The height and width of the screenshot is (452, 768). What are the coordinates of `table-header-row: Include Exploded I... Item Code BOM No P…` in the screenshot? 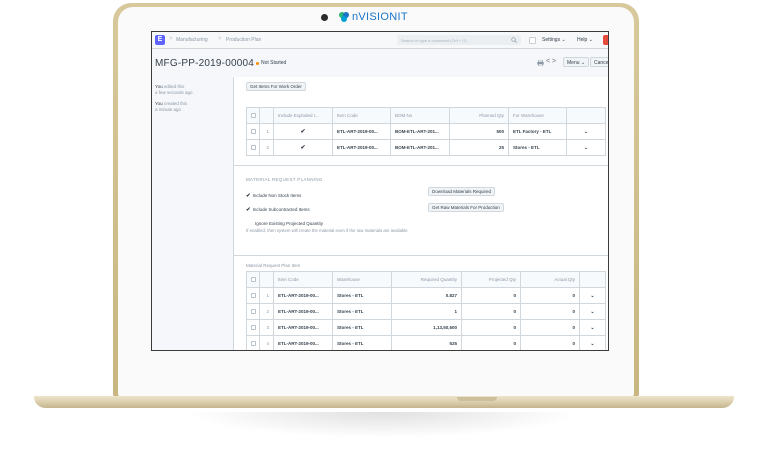 It's located at (426, 115).